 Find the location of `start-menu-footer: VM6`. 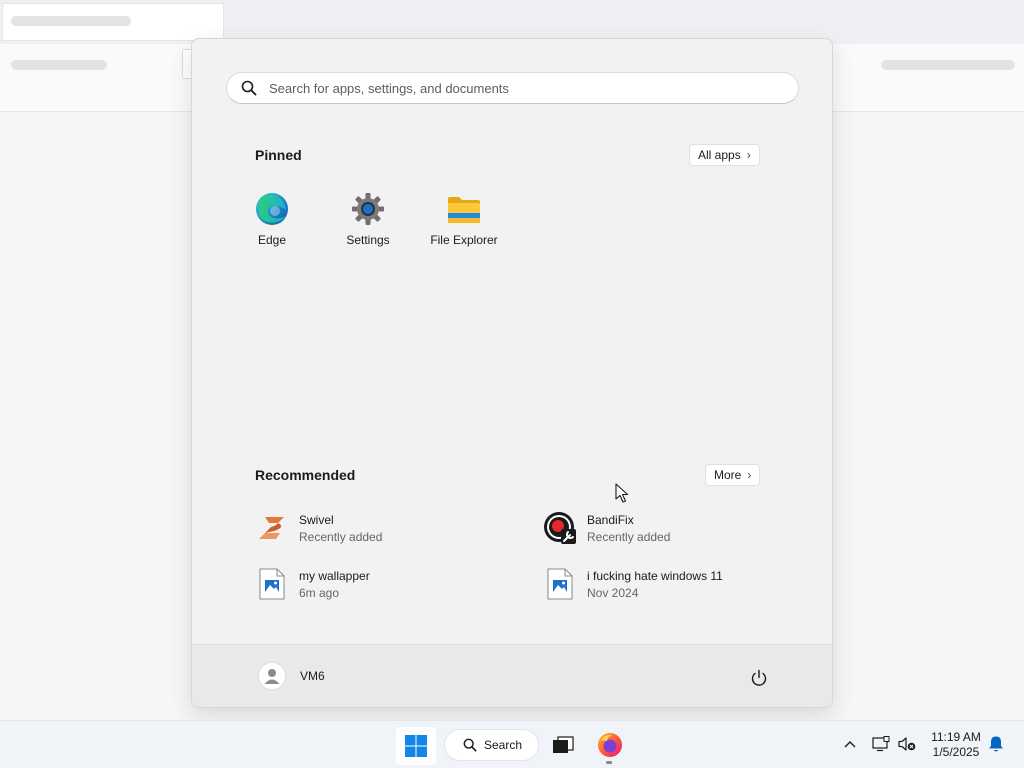

start-menu-footer: VM6 is located at coordinates (512, 675).